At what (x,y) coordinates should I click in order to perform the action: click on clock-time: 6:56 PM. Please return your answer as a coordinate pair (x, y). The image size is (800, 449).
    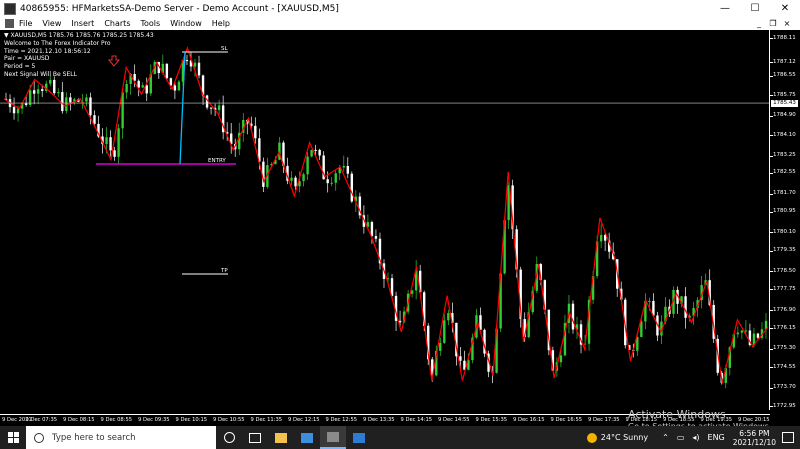
    Looking at the image, I should click on (754, 433).